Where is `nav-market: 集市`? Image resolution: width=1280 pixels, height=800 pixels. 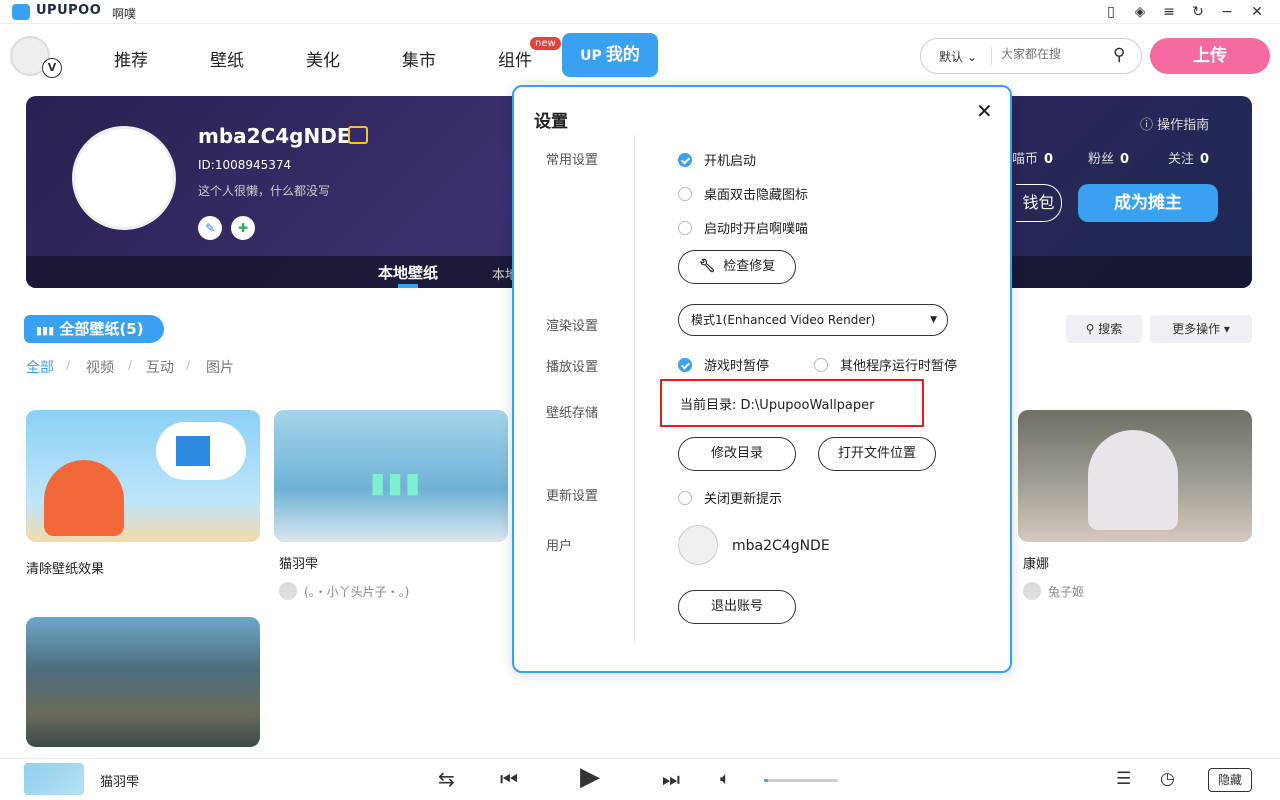
nav-market: 集市 is located at coordinates (419, 58).